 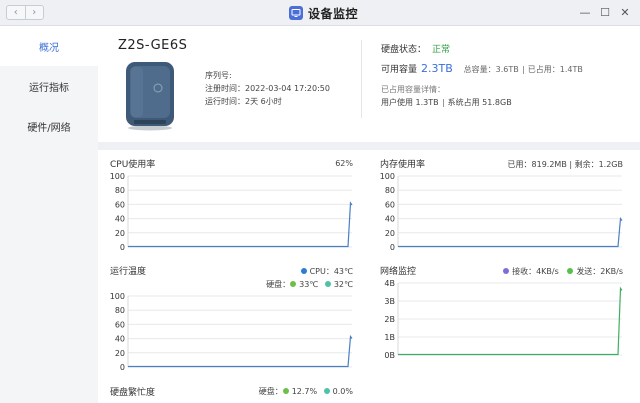 I want to click on header-divider, so click(x=361, y=79).